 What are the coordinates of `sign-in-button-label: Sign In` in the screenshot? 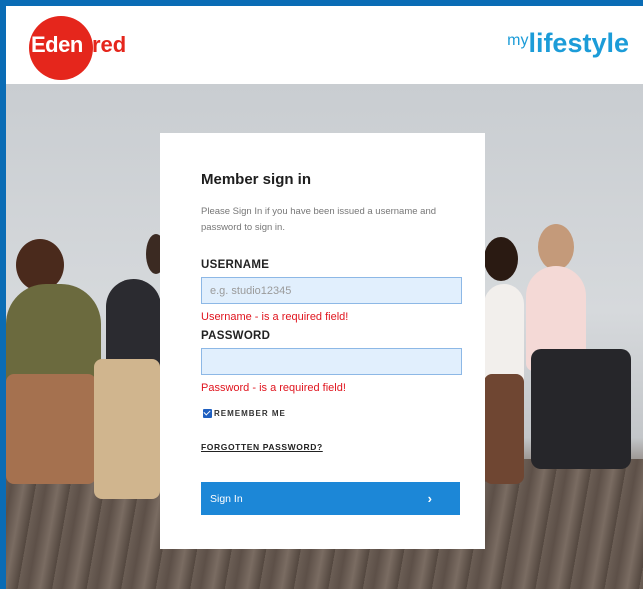 It's located at (226, 498).